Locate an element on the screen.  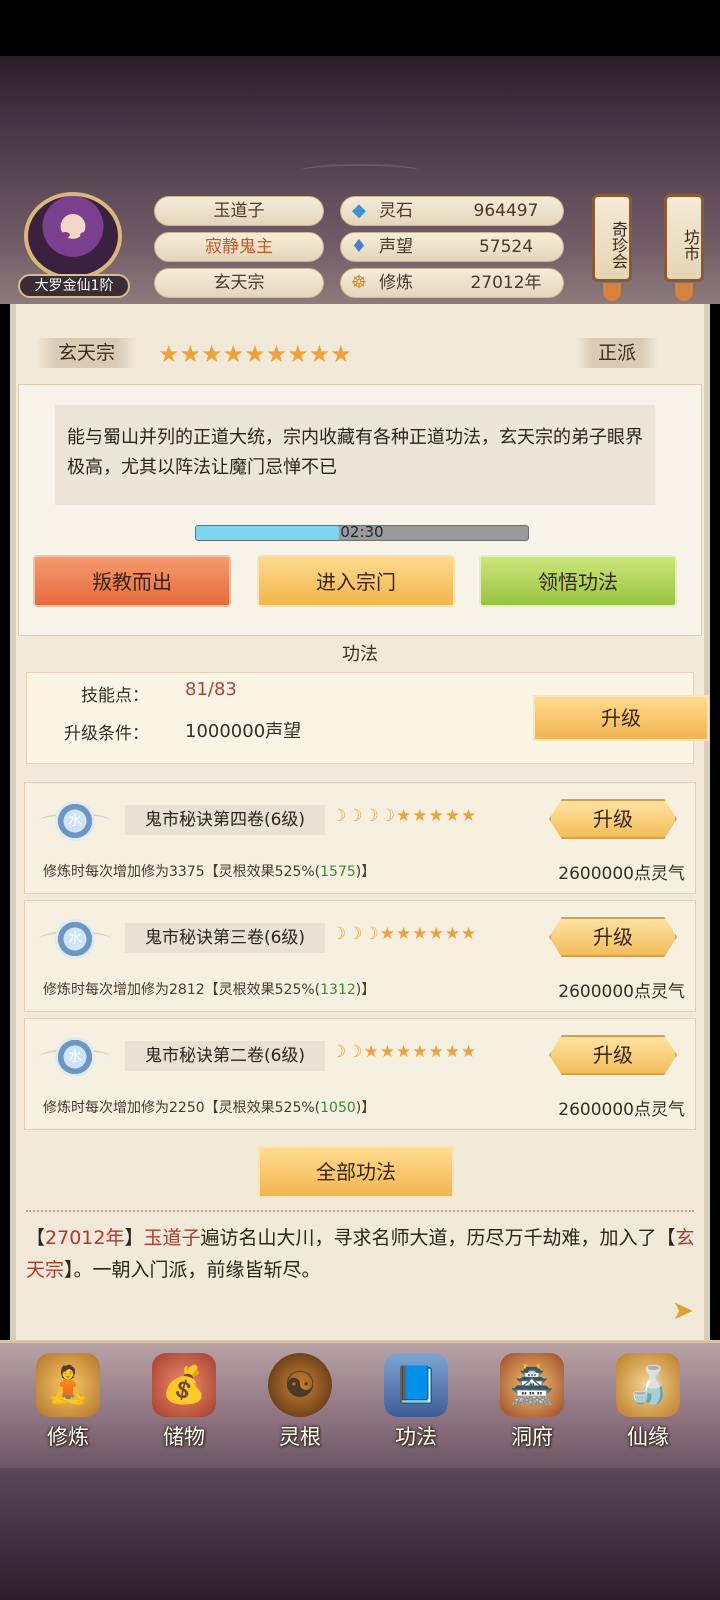
upgrade-skill-points-button: 升级 is located at coordinates (621, 718).